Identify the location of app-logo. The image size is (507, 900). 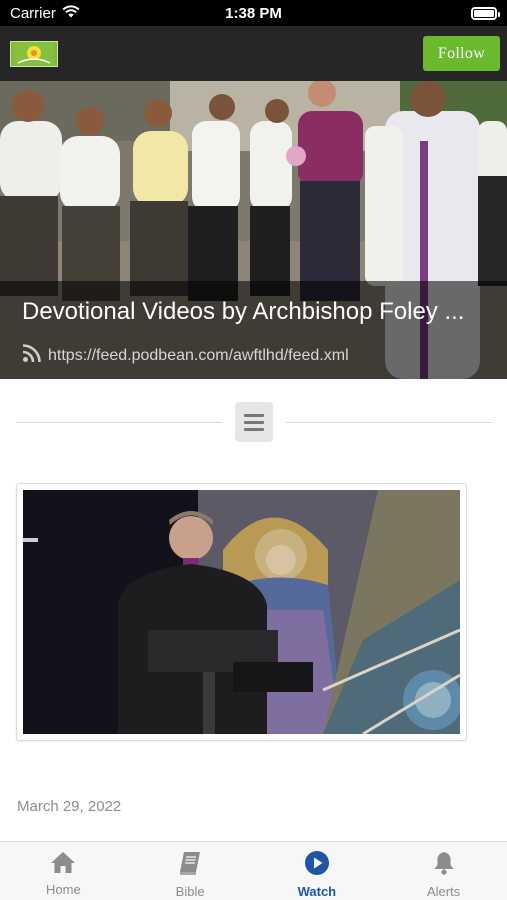
(34, 53).